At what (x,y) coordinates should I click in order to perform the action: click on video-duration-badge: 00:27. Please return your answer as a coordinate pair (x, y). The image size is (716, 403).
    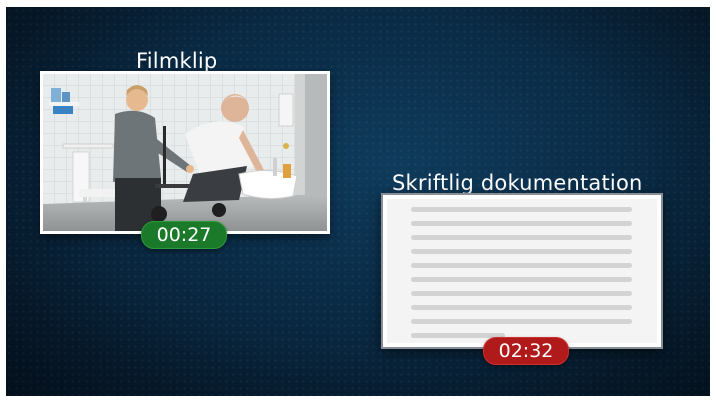
    Looking at the image, I should click on (184, 235).